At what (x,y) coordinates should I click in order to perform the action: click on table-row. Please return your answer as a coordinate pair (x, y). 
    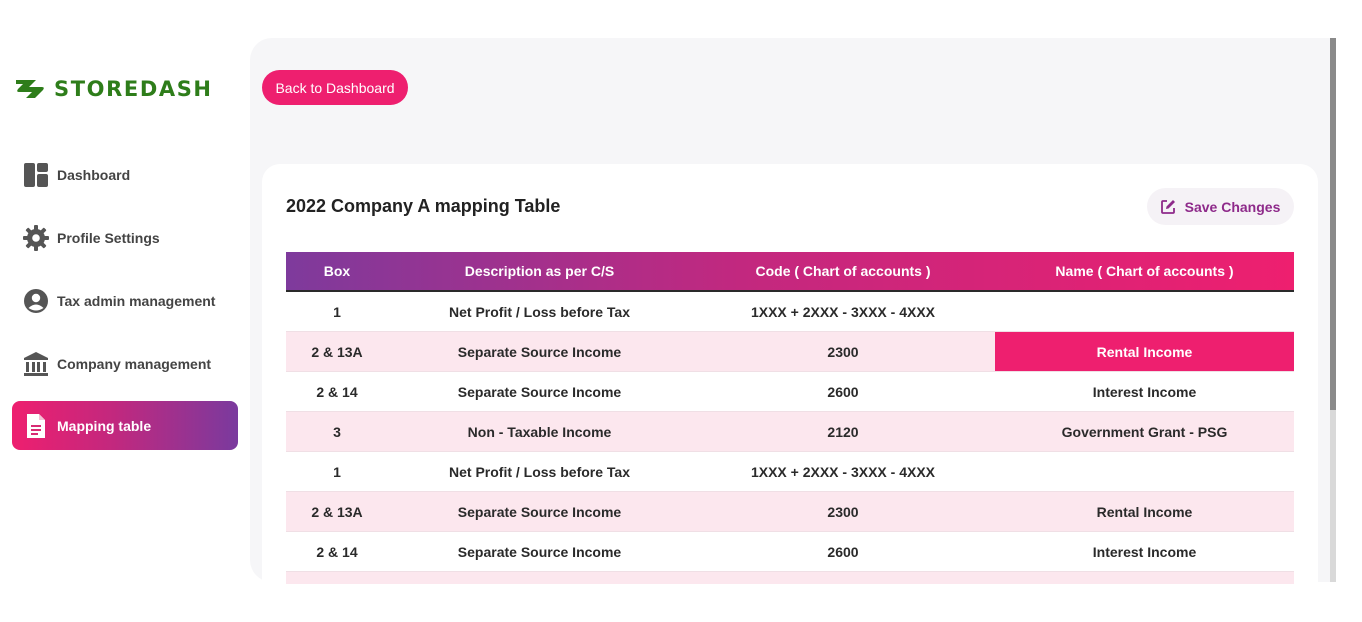
    Looking at the image, I should click on (790, 578).